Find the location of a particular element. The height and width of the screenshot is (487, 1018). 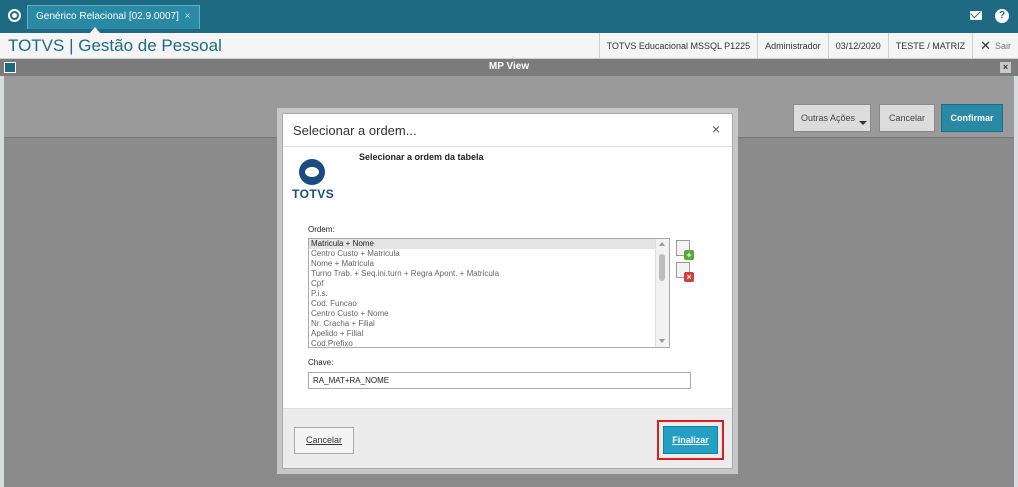

finalizar-highlight: Finalizar is located at coordinates (690, 440).